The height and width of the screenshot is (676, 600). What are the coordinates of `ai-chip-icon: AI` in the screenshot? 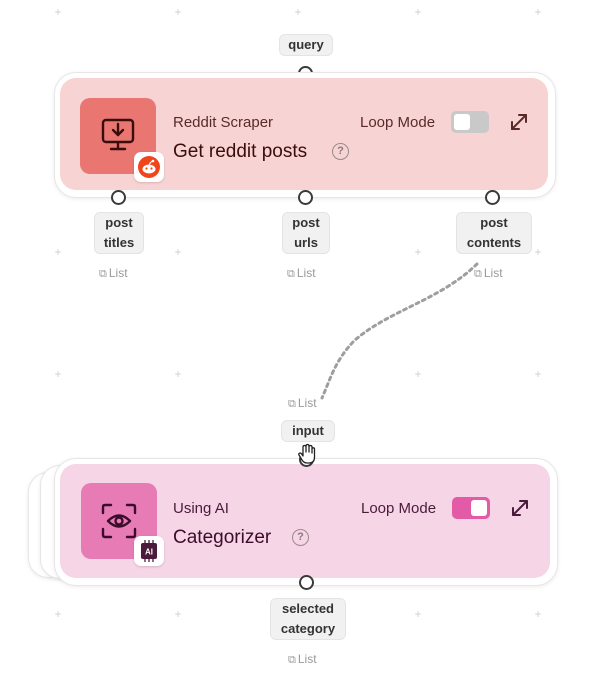 It's located at (149, 551).